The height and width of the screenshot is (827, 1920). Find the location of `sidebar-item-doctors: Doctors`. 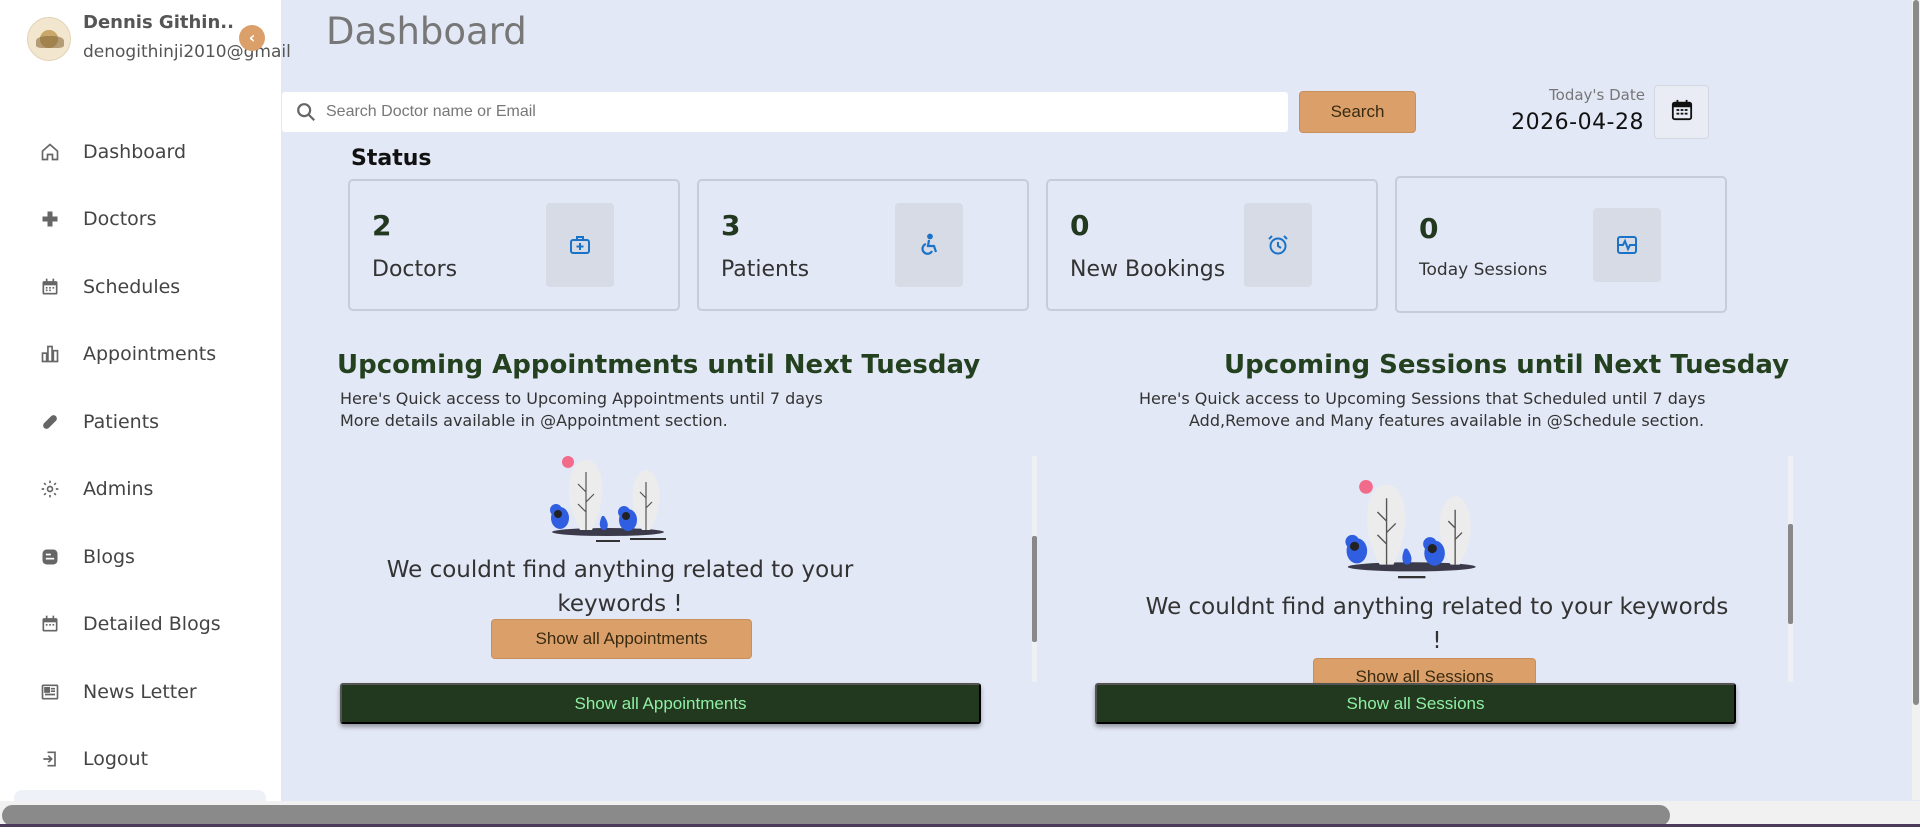

sidebar-item-doctors: Doctors is located at coordinates (140, 220).